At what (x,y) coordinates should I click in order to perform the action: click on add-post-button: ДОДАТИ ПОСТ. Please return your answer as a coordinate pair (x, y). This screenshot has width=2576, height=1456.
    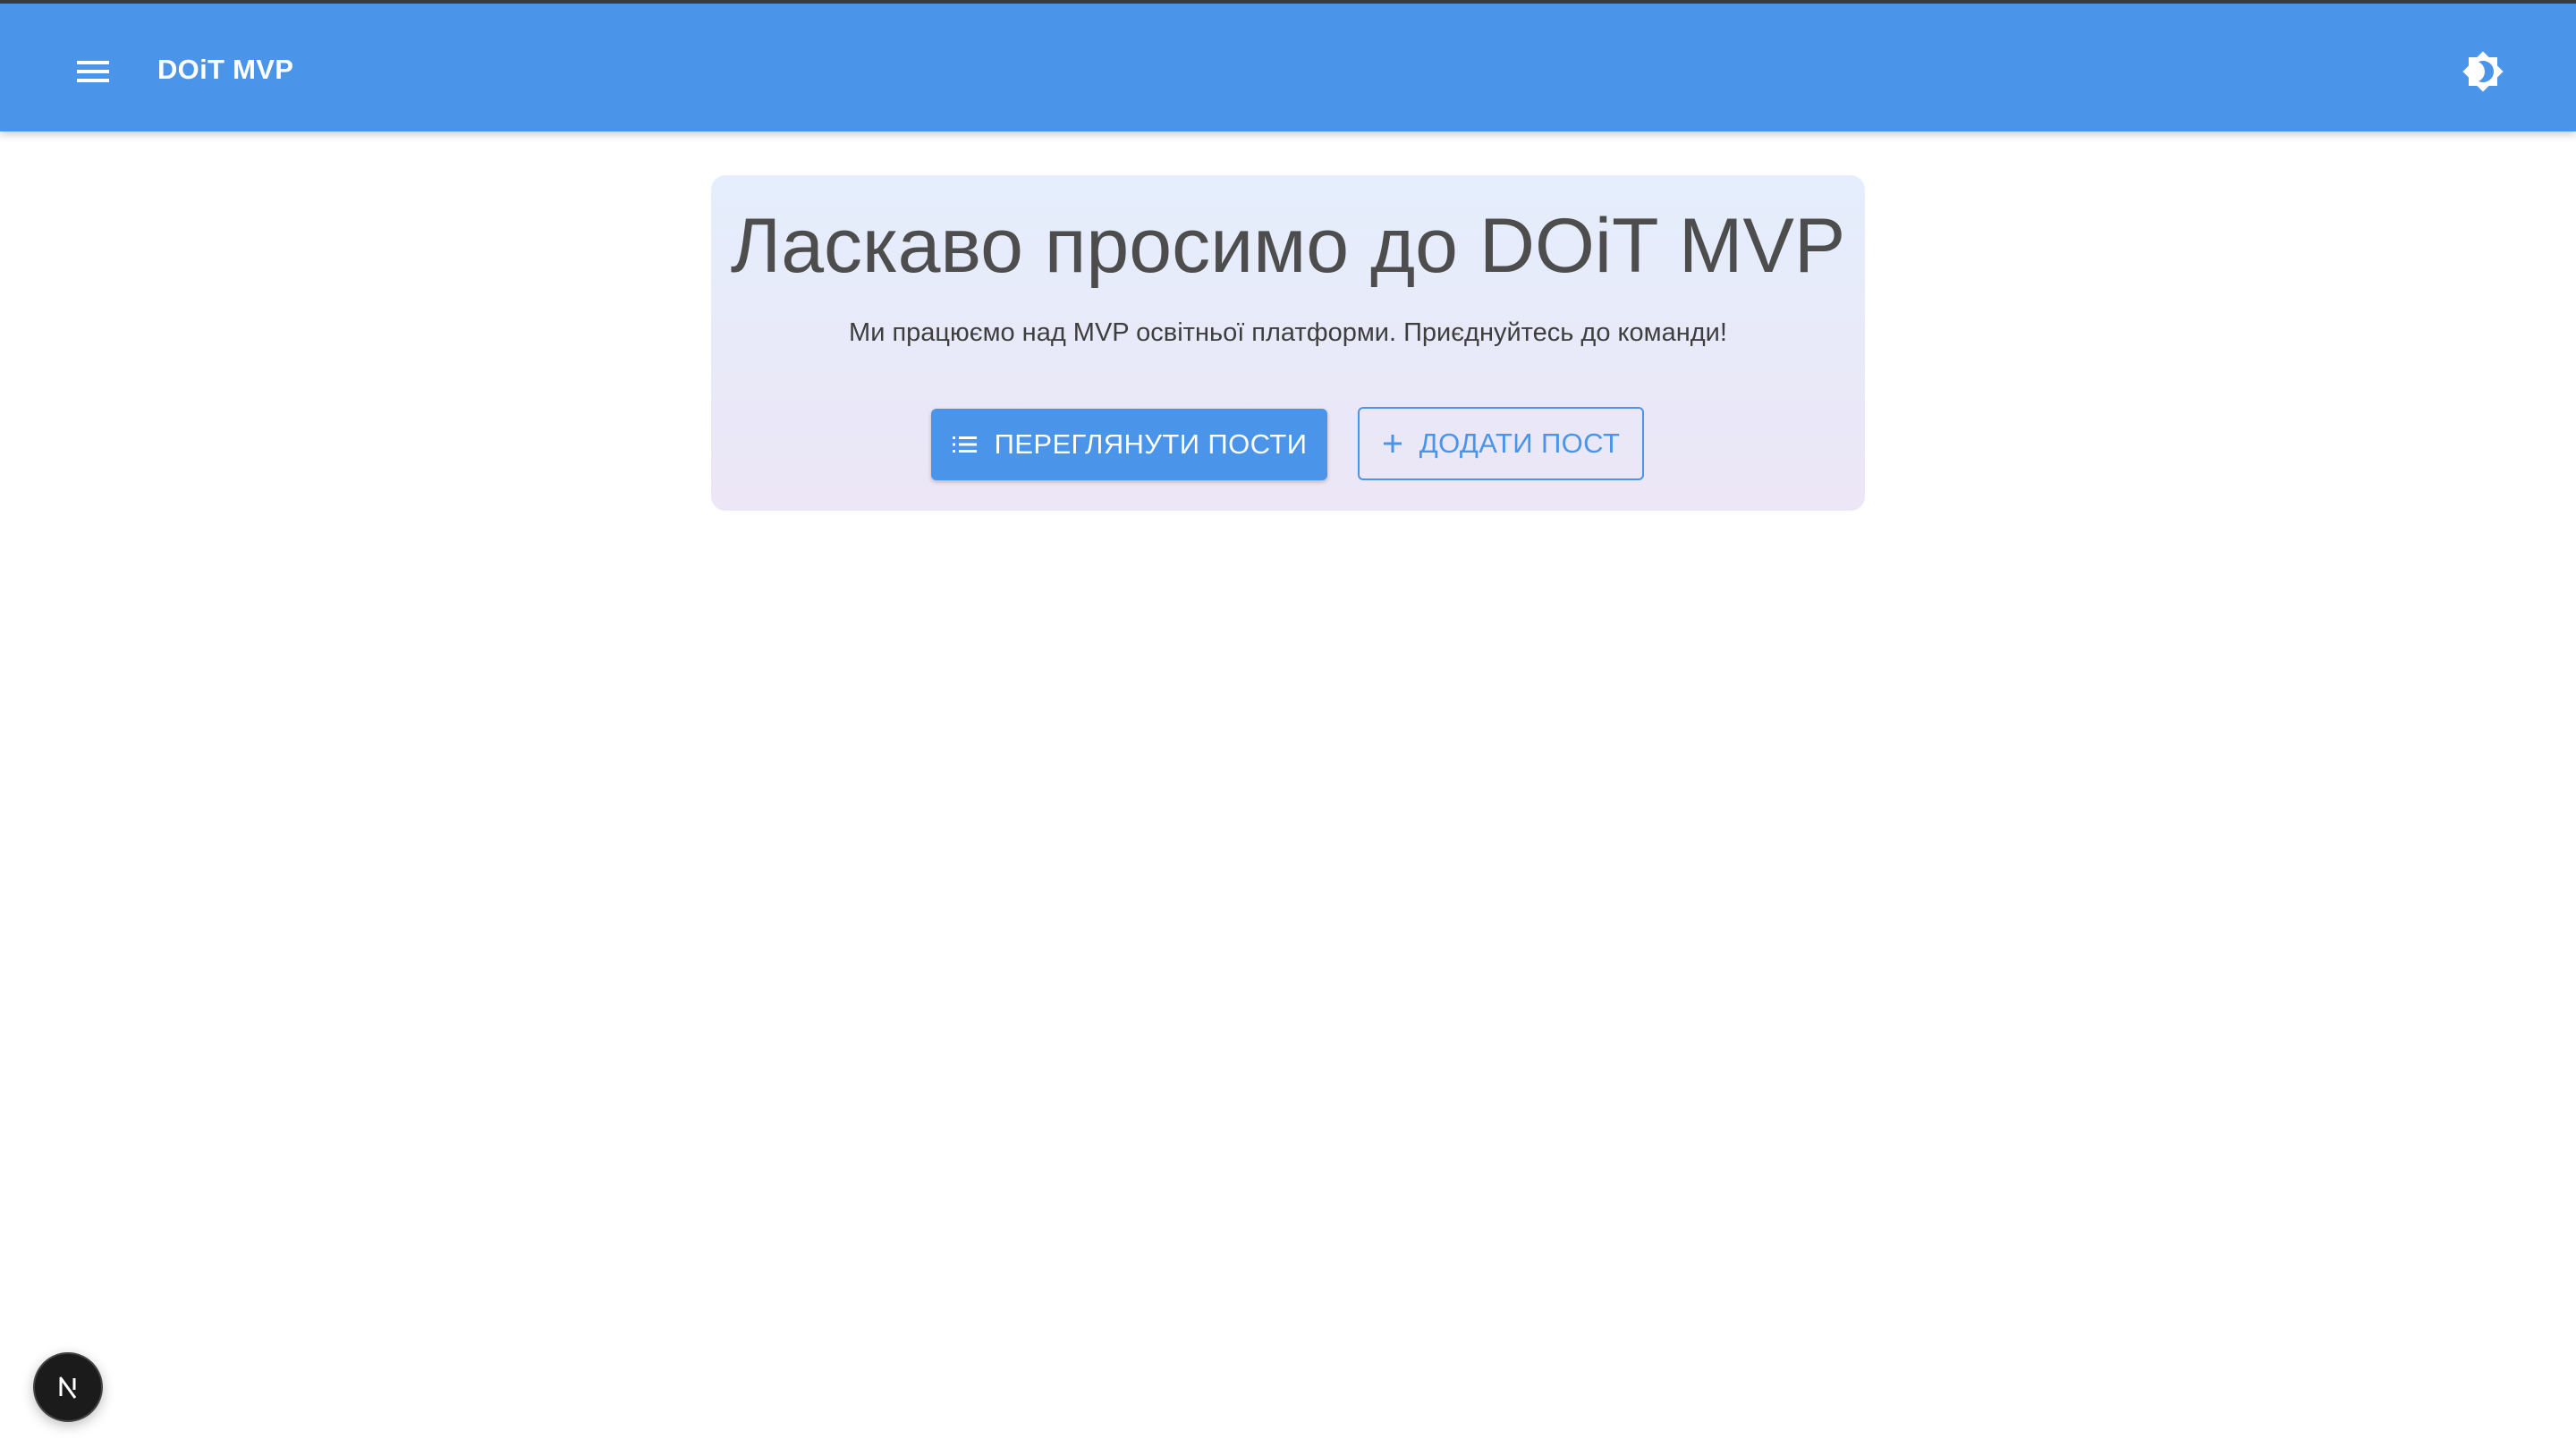
    Looking at the image, I should click on (1501, 443).